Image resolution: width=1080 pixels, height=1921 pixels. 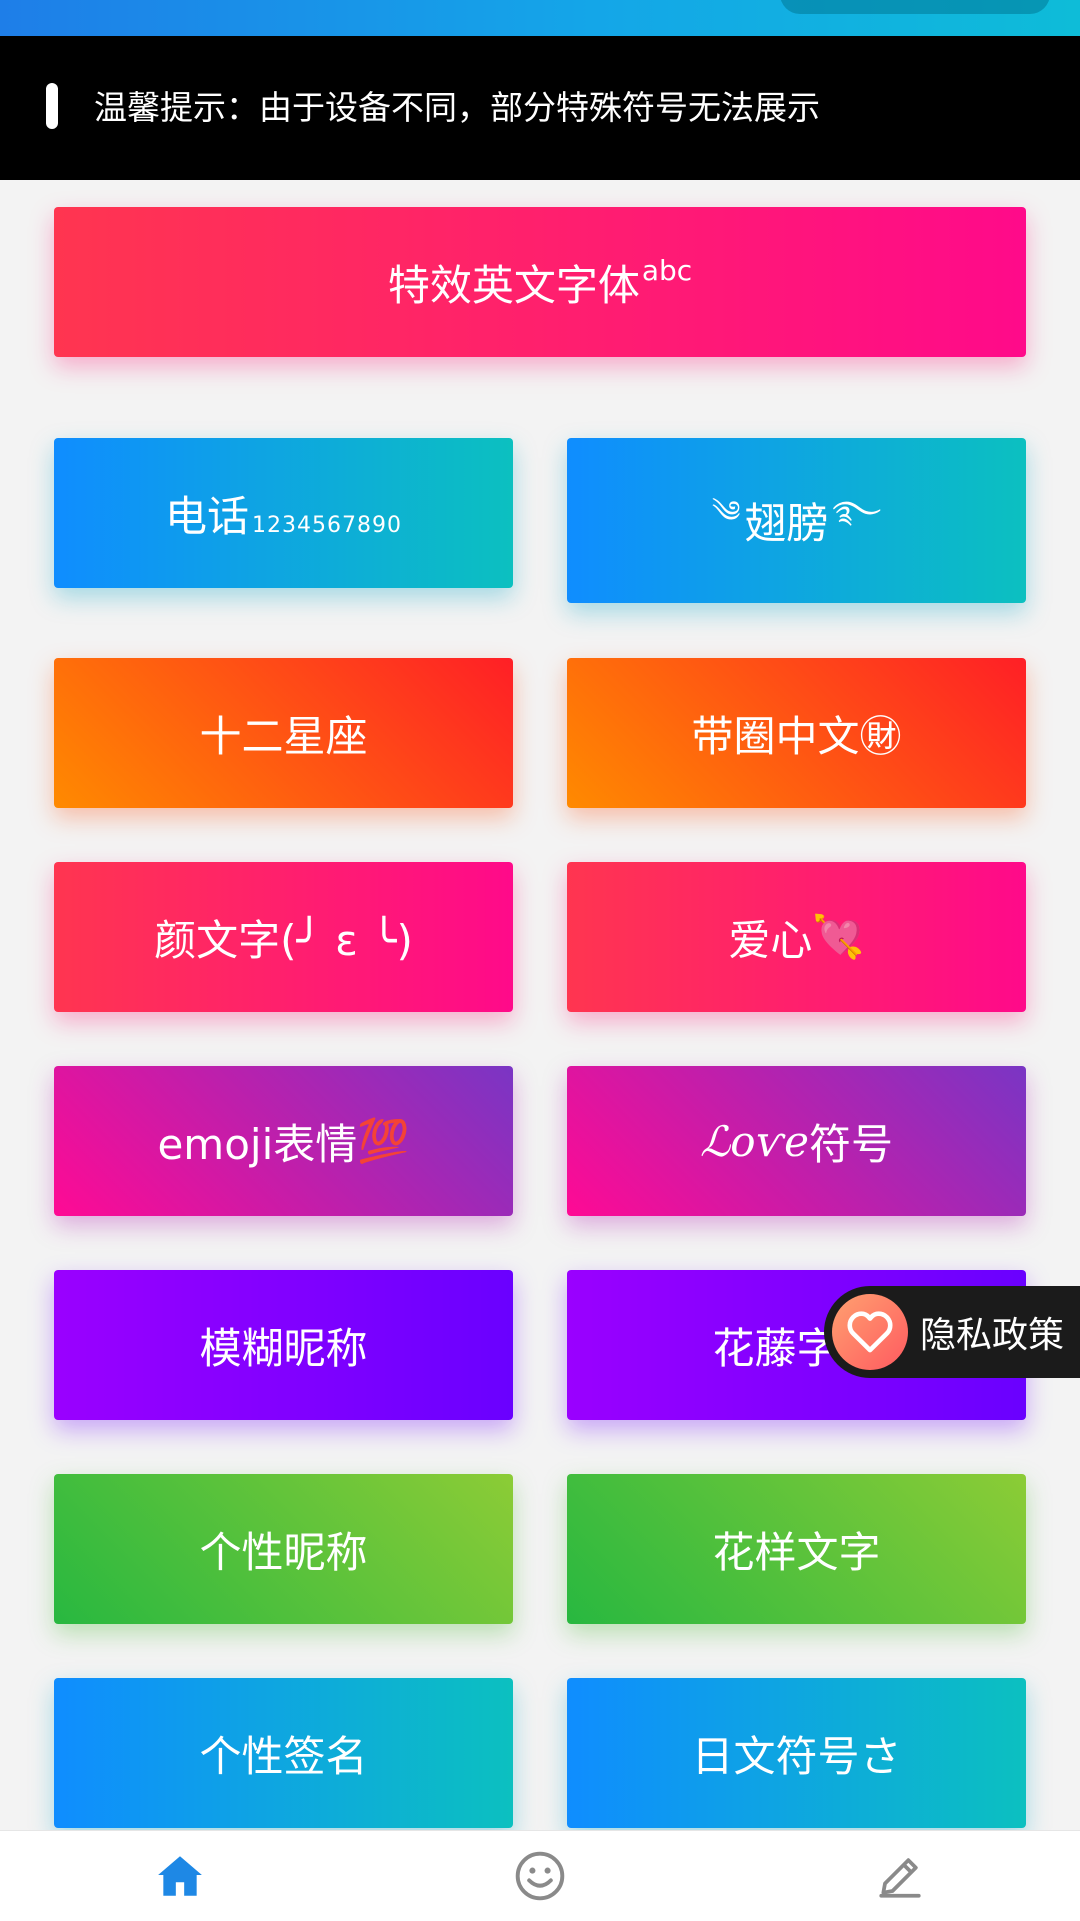 What do you see at coordinates (540, 18) in the screenshot?
I see `top-gradient-strip` at bounding box center [540, 18].